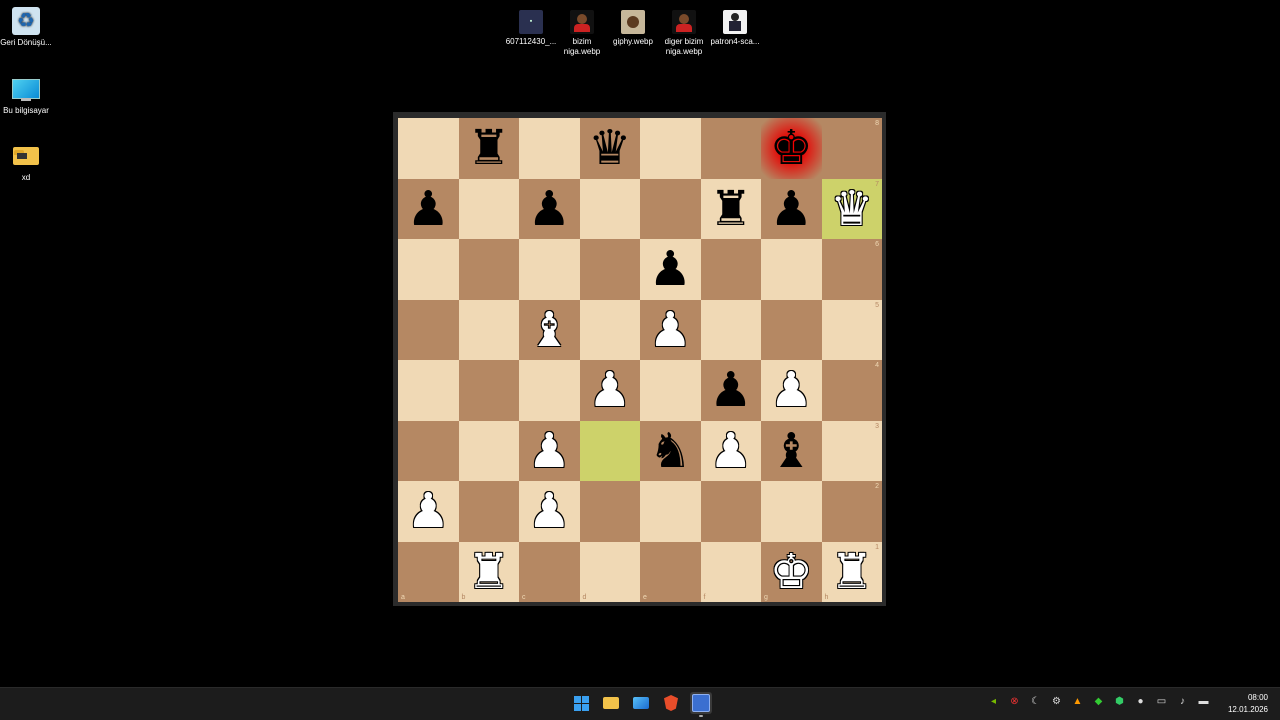 This screenshot has width=1280, height=720. I want to click on square-g4: ♟, so click(791, 390).